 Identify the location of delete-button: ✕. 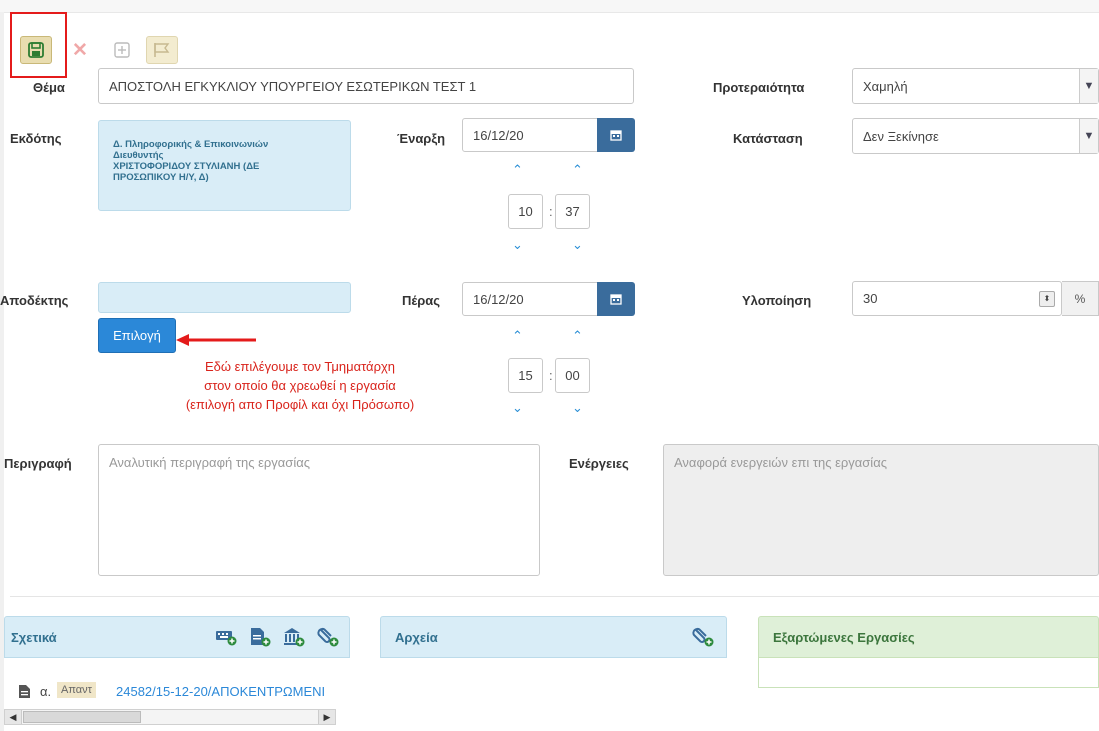
(80, 50).